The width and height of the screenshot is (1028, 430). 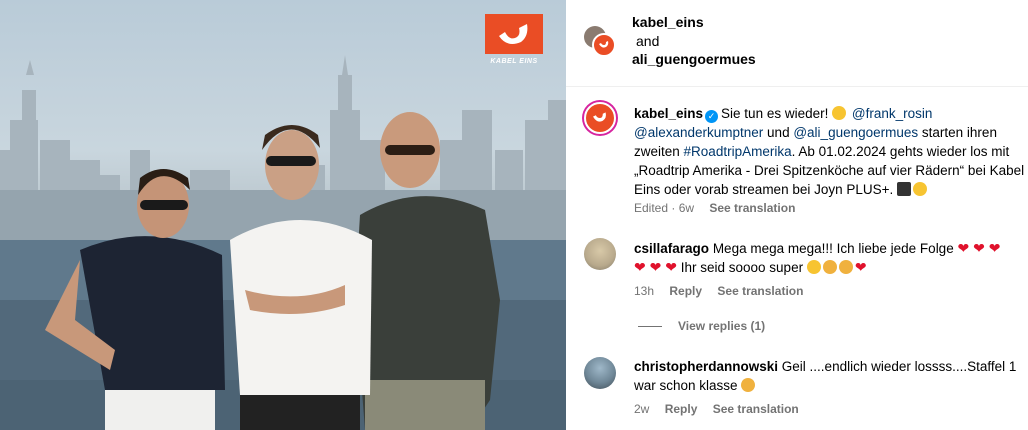 What do you see at coordinates (855, 132) in the screenshot?
I see `caption-mention-3: @ali_guengoermues` at bounding box center [855, 132].